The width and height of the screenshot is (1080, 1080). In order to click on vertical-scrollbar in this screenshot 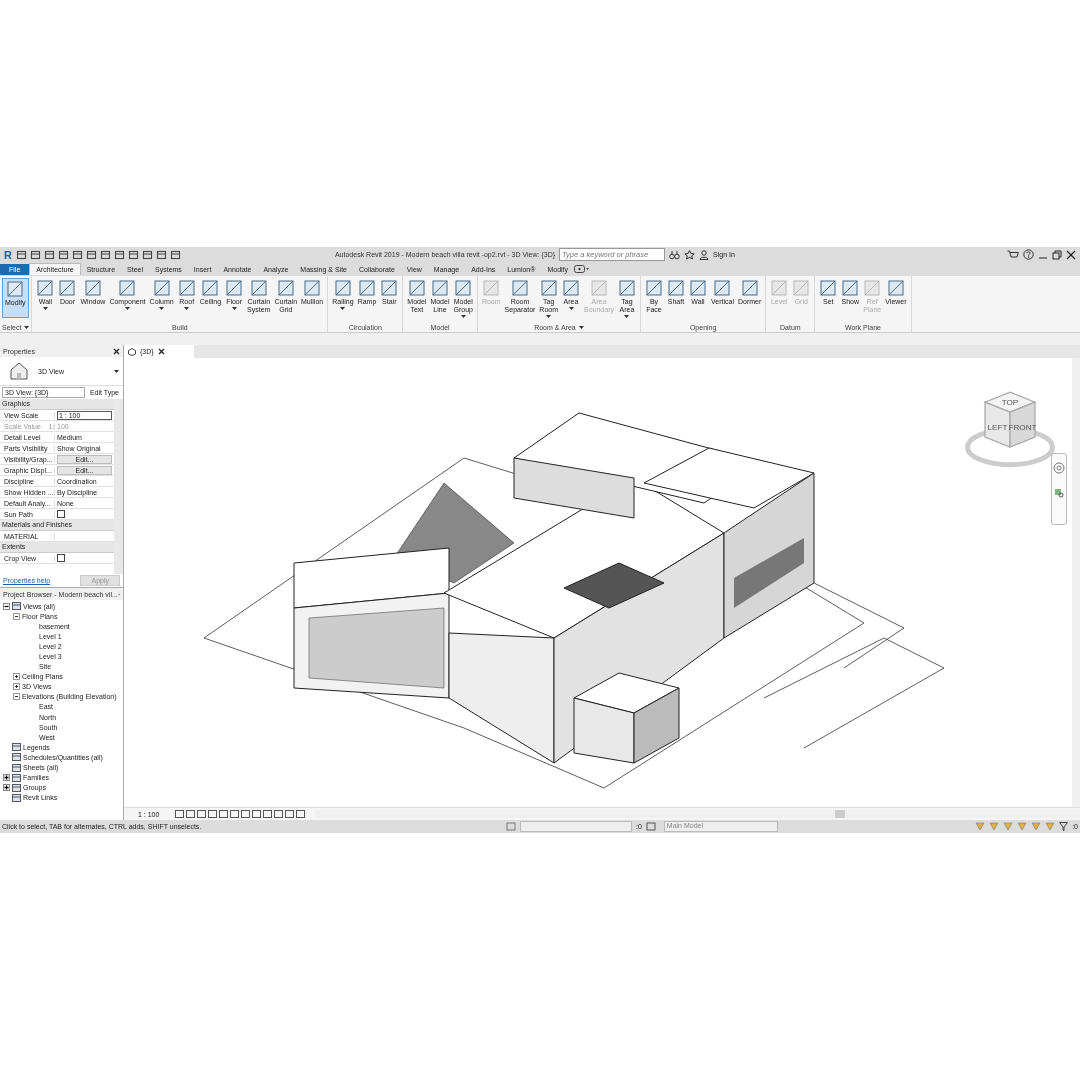, I will do `click(1076, 582)`.